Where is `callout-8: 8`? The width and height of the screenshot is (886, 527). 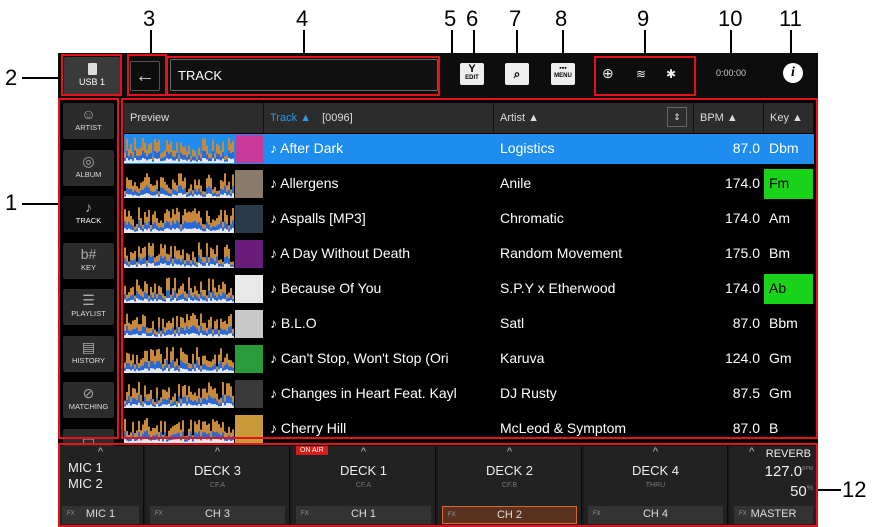
callout-8: 8 is located at coordinates (561, 18).